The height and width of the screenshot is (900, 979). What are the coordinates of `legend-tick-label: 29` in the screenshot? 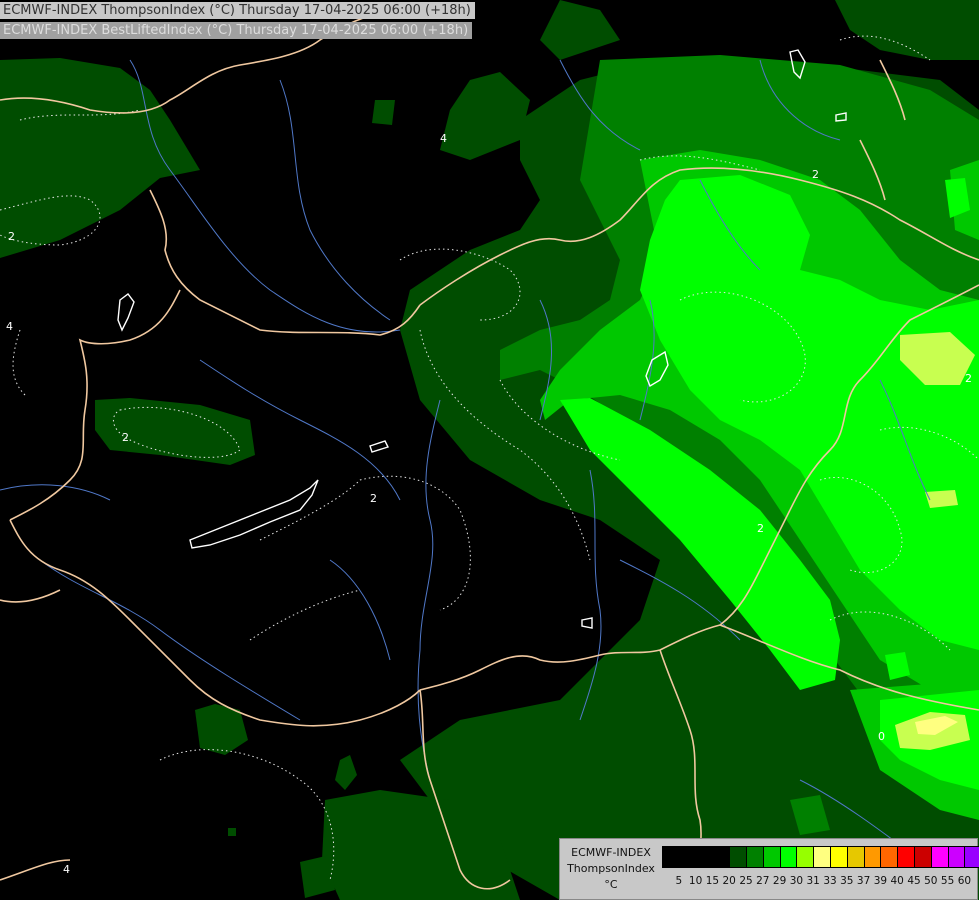 It's located at (779, 881).